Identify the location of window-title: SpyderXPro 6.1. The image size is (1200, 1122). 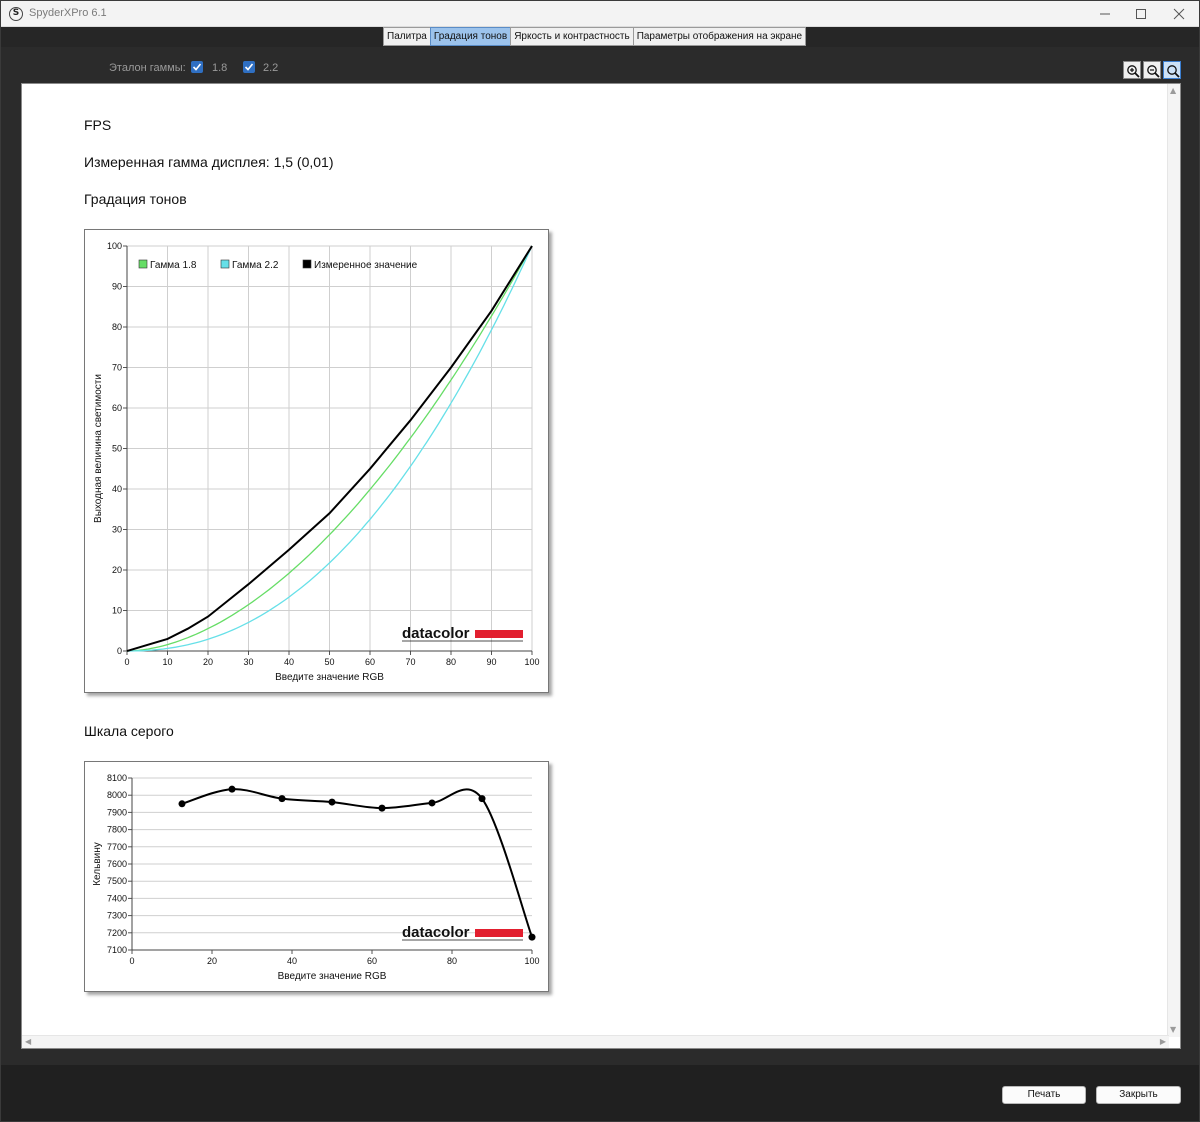
(68, 13).